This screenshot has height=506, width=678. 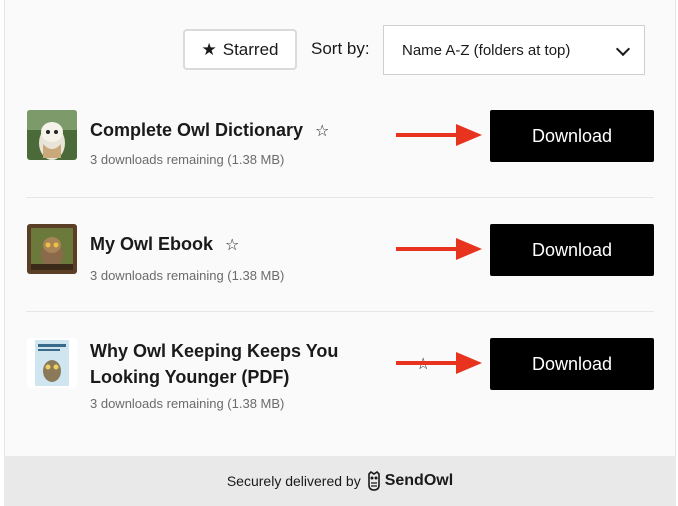 I want to click on product-title: Complete Owl Dictionary ☆, so click(x=209, y=131).